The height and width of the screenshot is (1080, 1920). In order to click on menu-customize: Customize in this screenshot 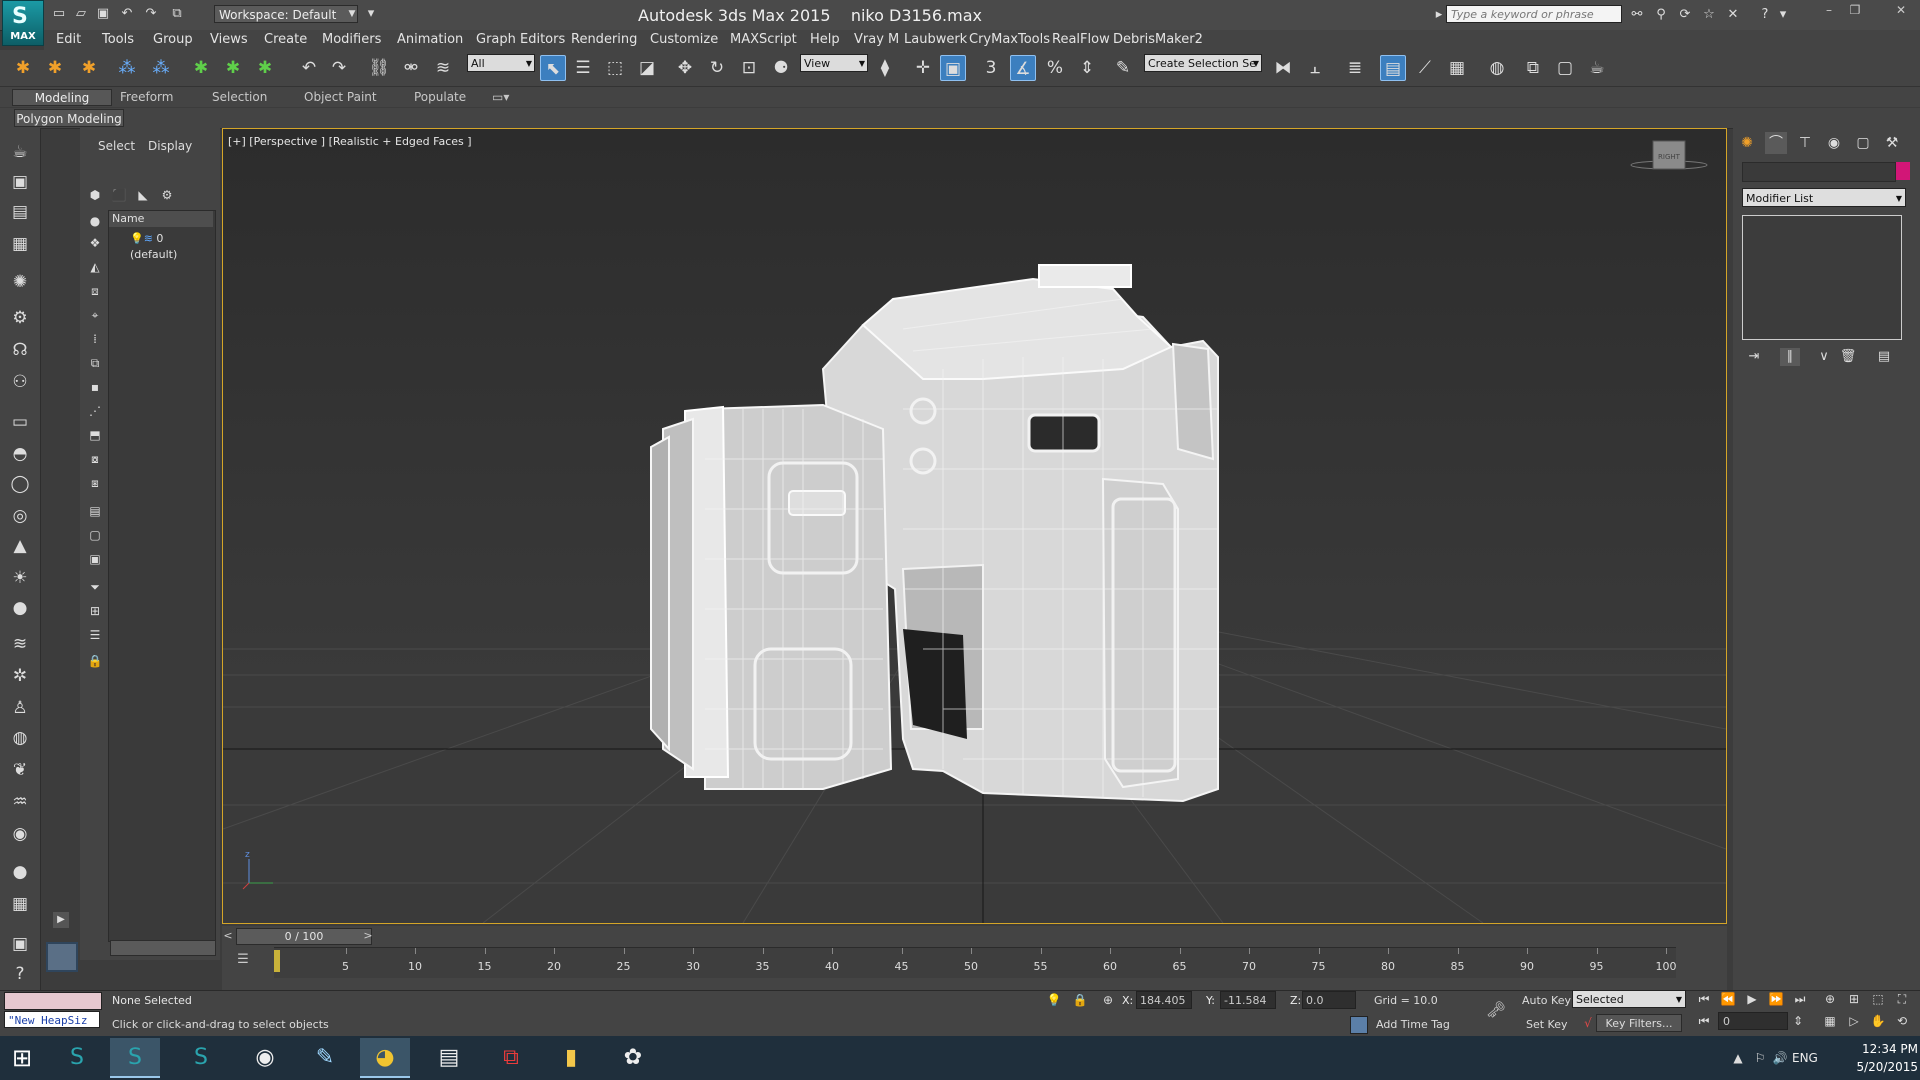, I will do `click(684, 40)`.